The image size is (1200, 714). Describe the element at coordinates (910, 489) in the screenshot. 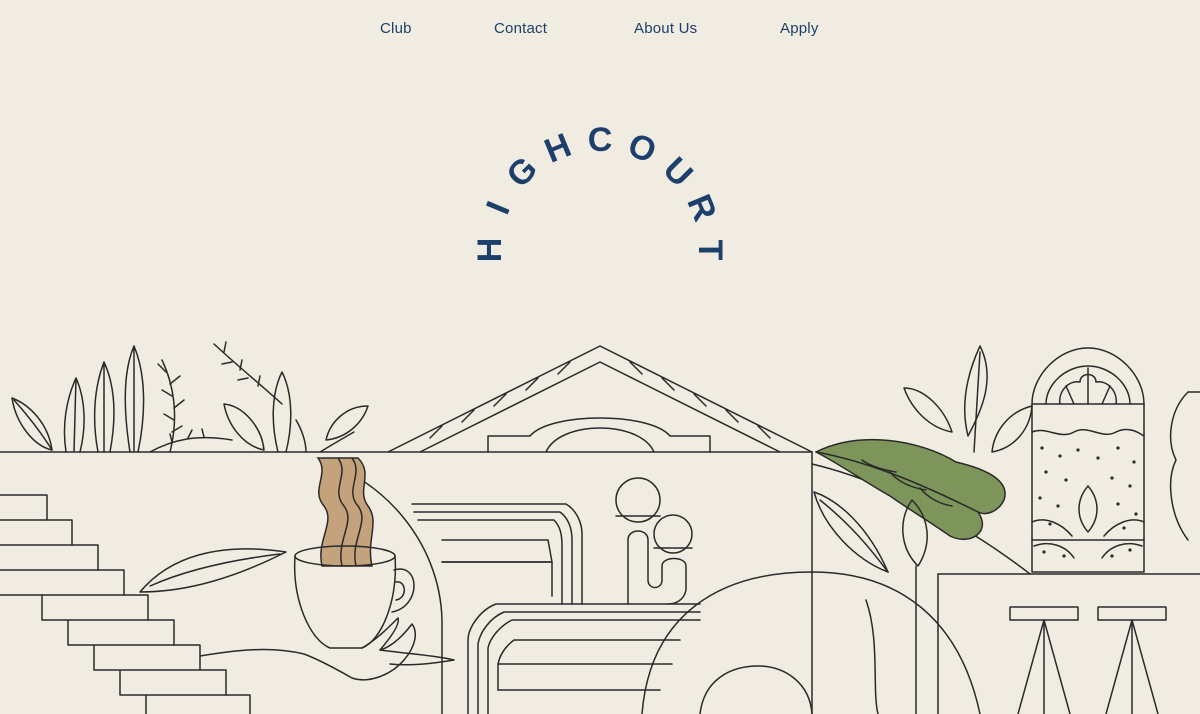

I see `leaf-icon` at that location.